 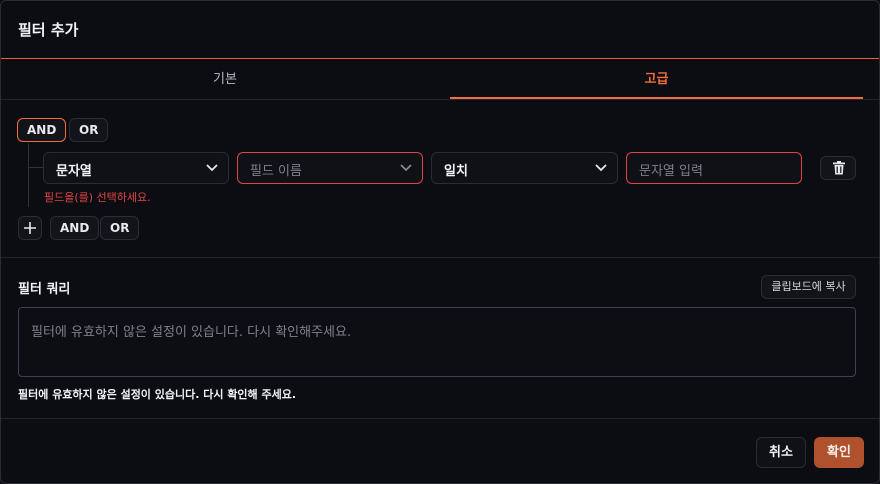 What do you see at coordinates (191, 332) in the screenshot?
I see `query-placeholder: 필터에 유효하지 않은 설정이 있습니다. 다시 확인해주세요.` at bounding box center [191, 332].